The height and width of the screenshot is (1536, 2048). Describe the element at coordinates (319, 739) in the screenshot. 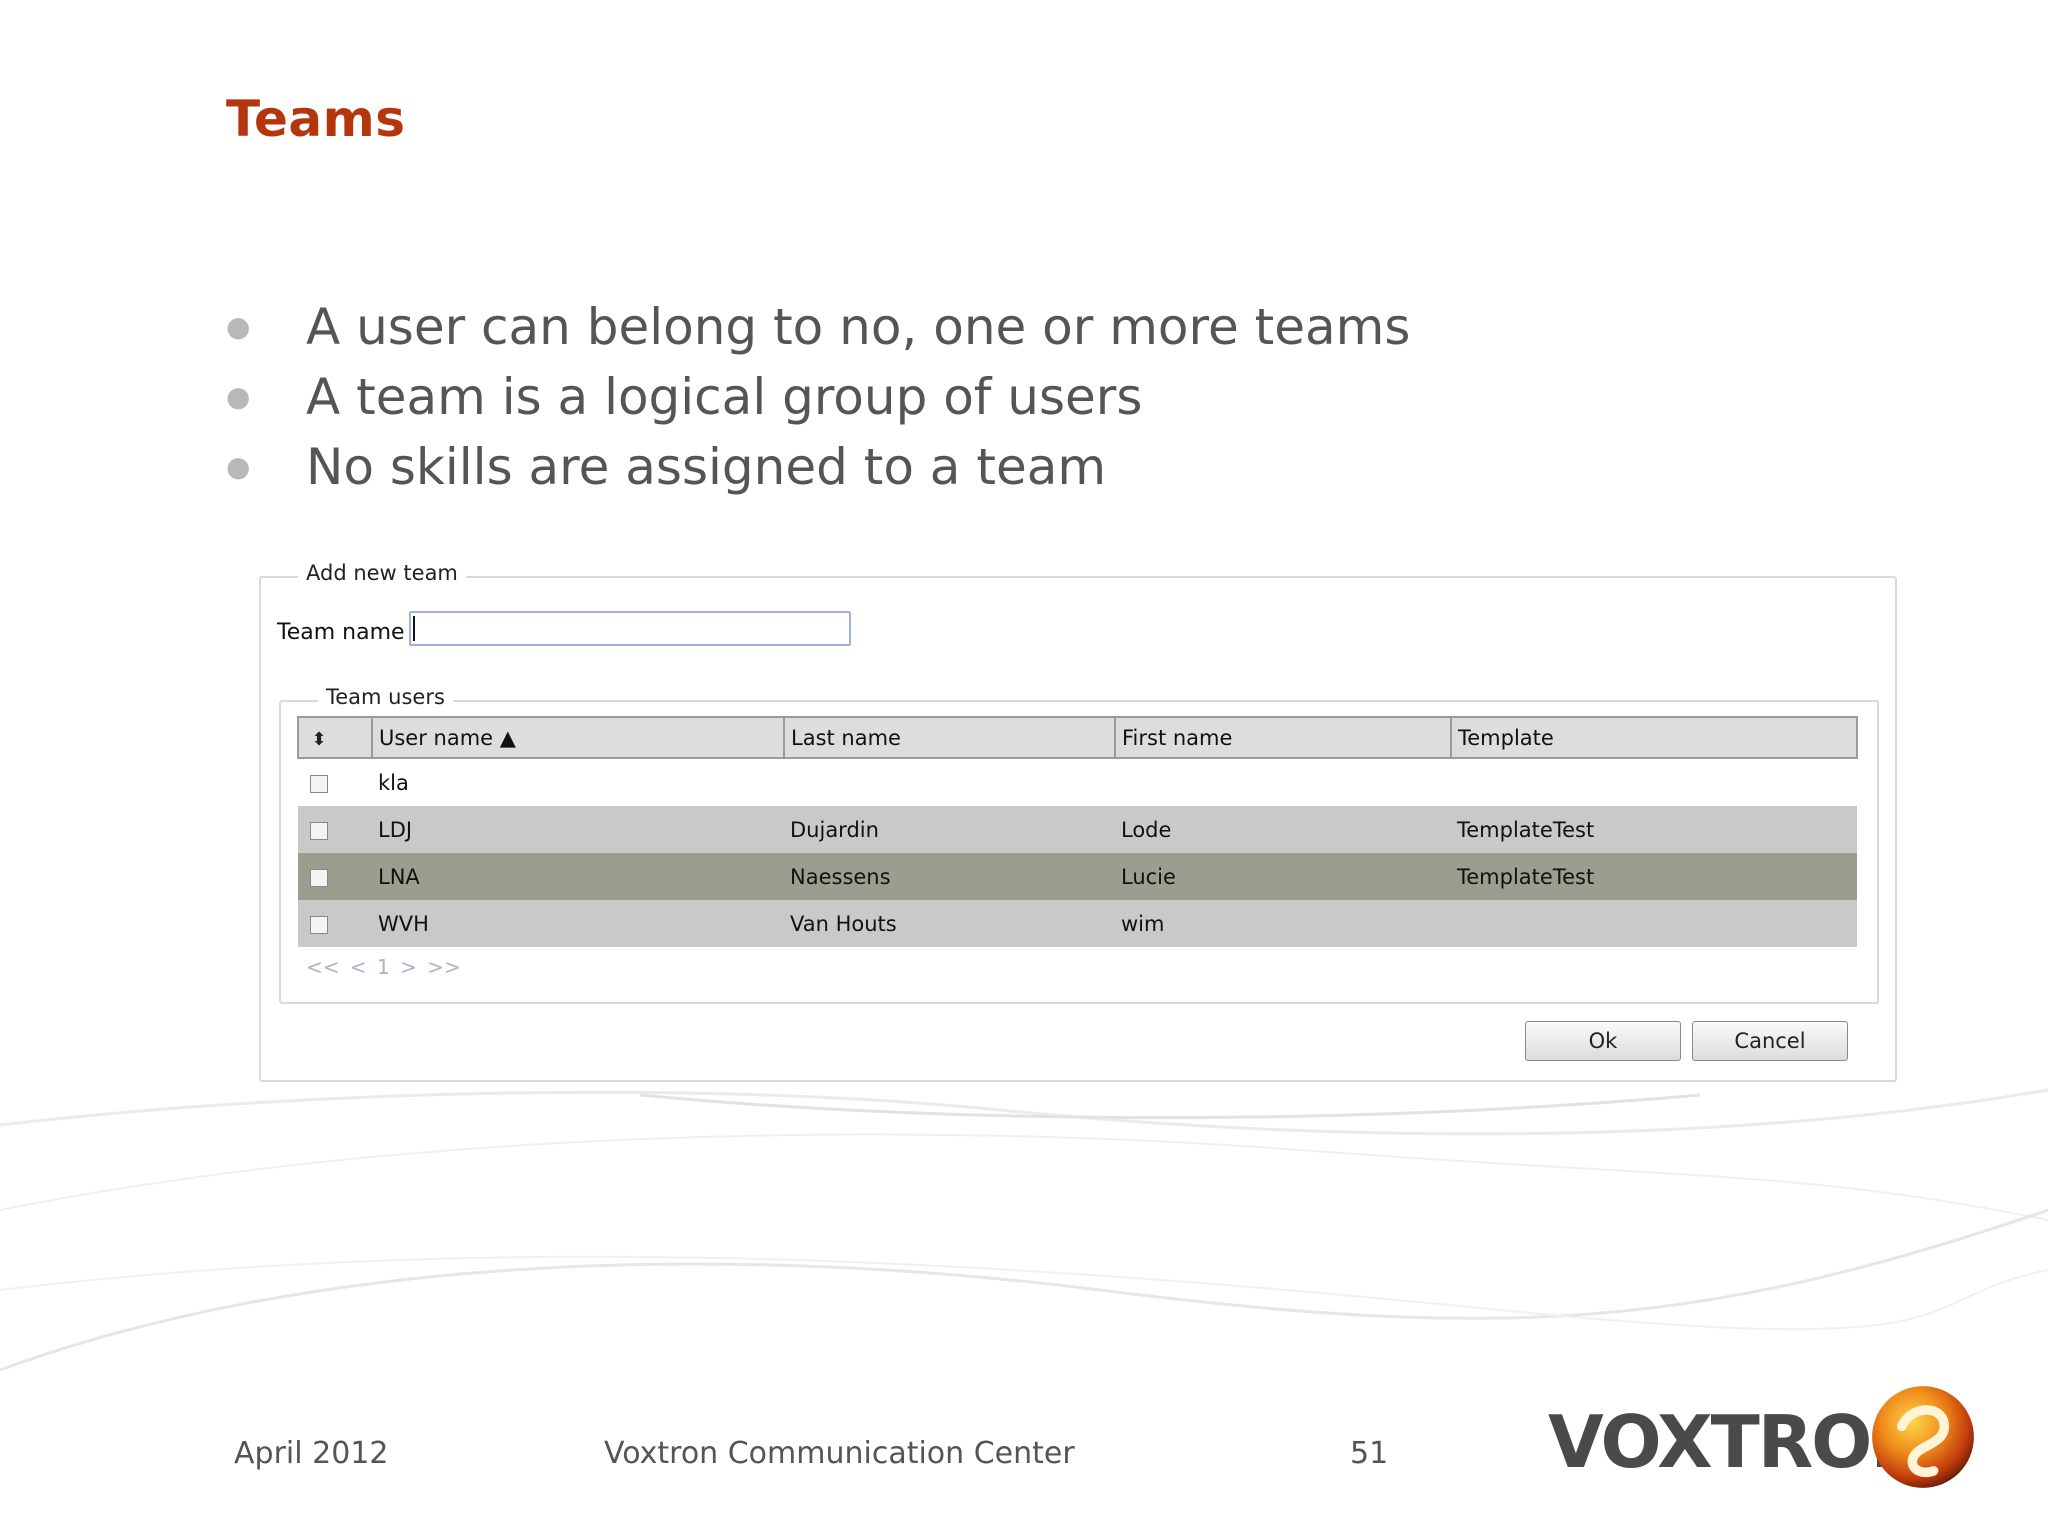

I see `sort-toggle-icon: ⬍` at that location.